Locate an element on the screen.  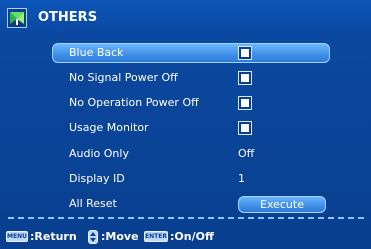
setting-row-display-id: Display ID 1 is located at coordinates (185, 179).